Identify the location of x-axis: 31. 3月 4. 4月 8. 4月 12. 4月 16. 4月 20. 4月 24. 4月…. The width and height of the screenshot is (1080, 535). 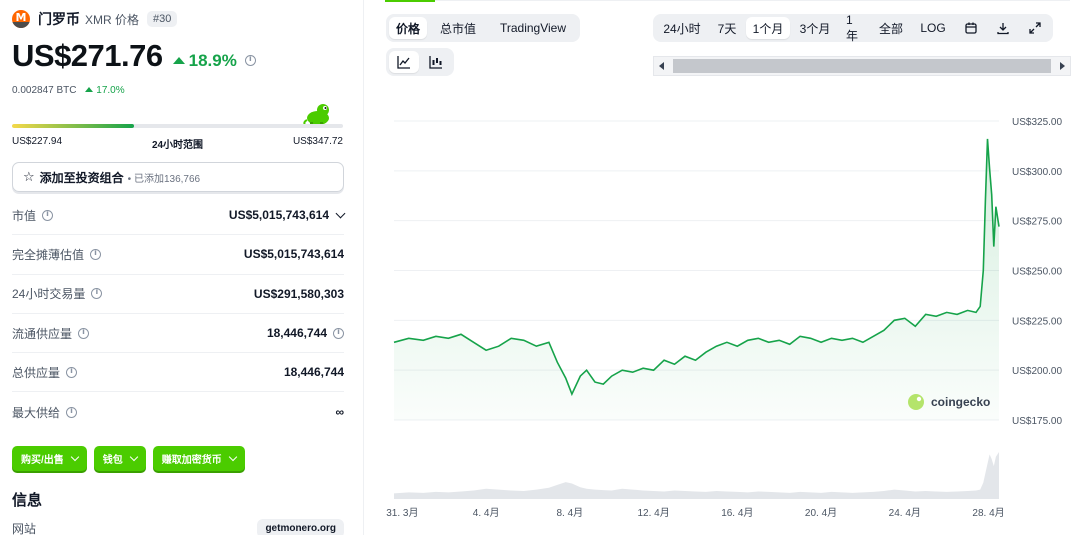
(695, 513).